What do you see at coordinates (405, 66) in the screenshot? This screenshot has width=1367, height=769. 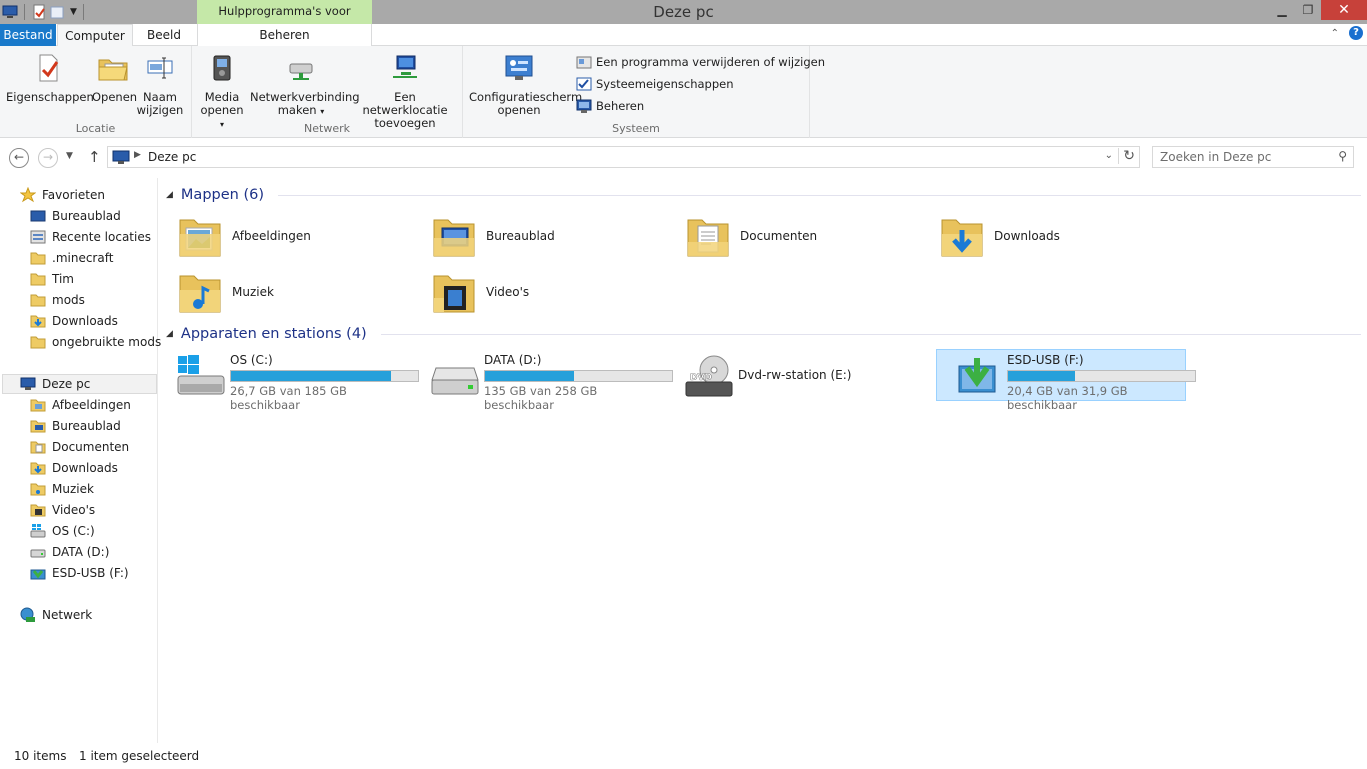 I see `network-location-icon` at bounding box center [405, 66].